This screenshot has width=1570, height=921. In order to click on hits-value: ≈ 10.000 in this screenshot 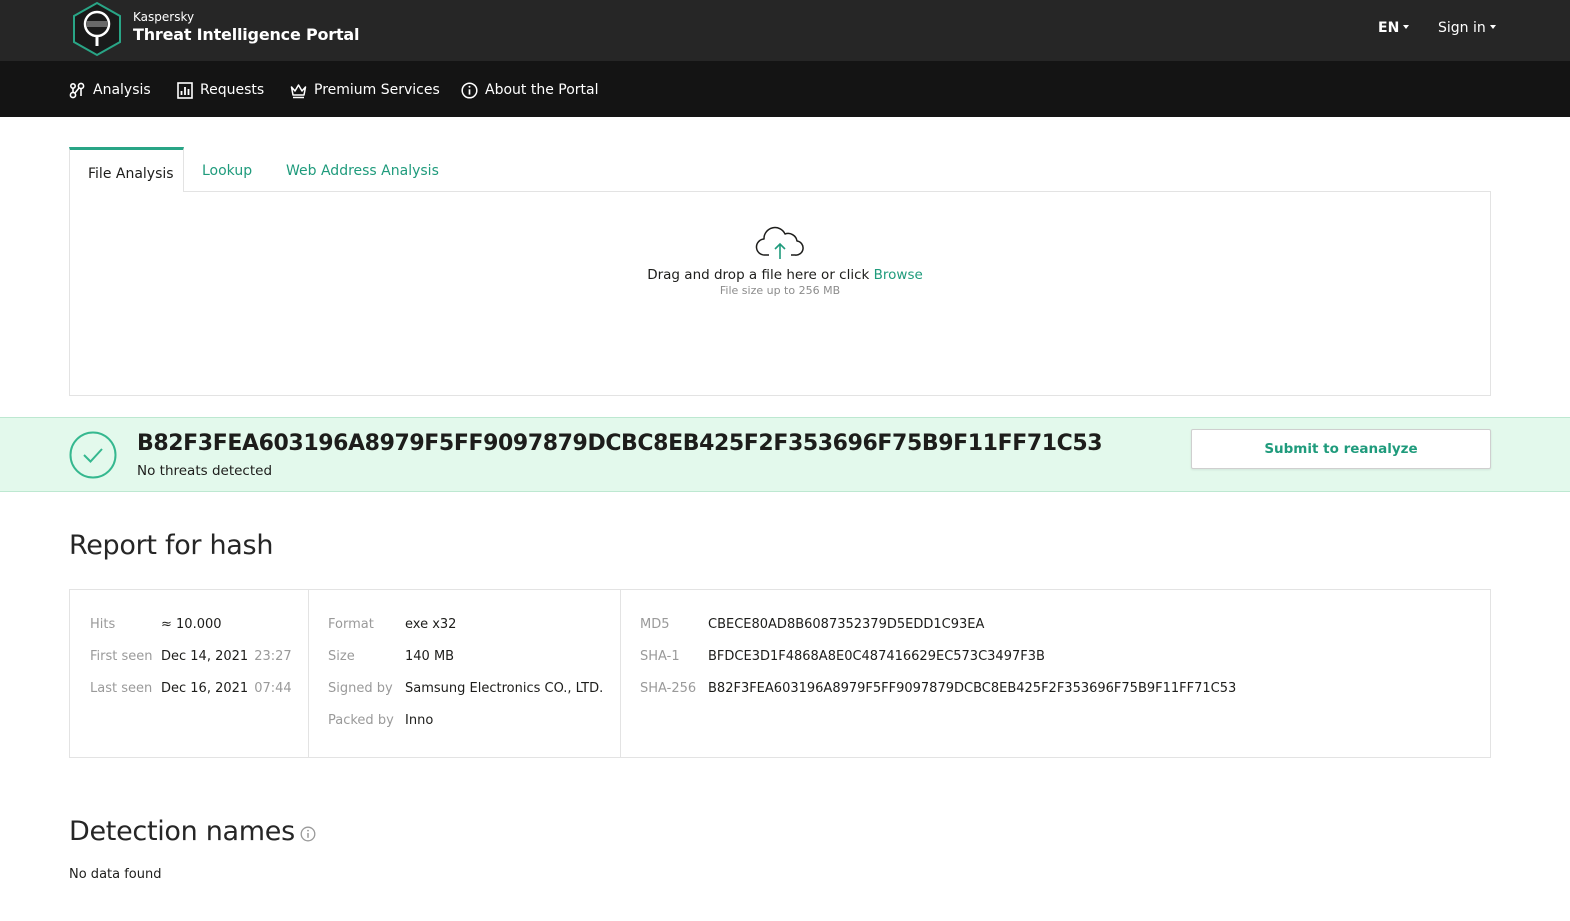, I will do `click(191, 624)`.